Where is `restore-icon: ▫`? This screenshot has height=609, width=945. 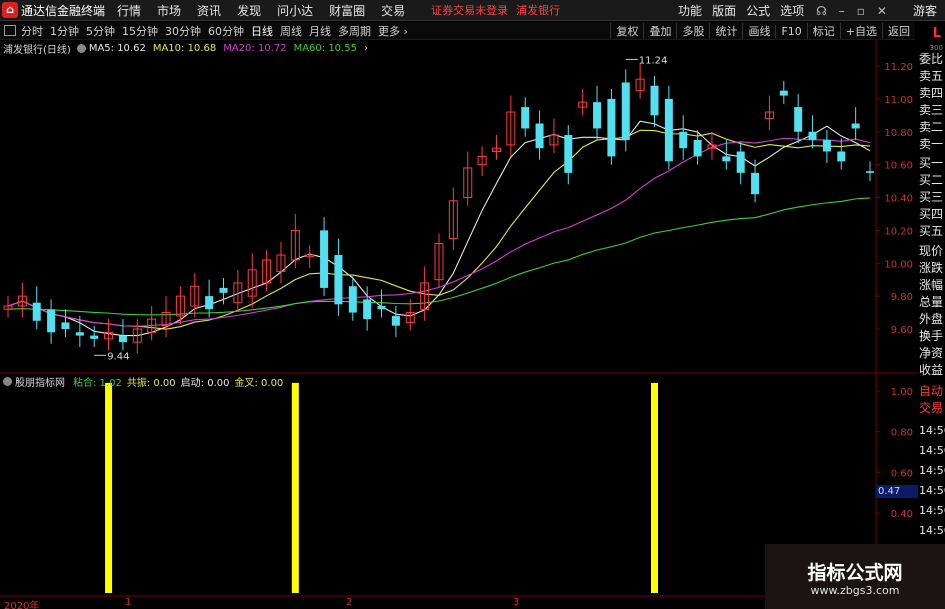 restore-icon: ▫ is located at coordinates (861, 11).